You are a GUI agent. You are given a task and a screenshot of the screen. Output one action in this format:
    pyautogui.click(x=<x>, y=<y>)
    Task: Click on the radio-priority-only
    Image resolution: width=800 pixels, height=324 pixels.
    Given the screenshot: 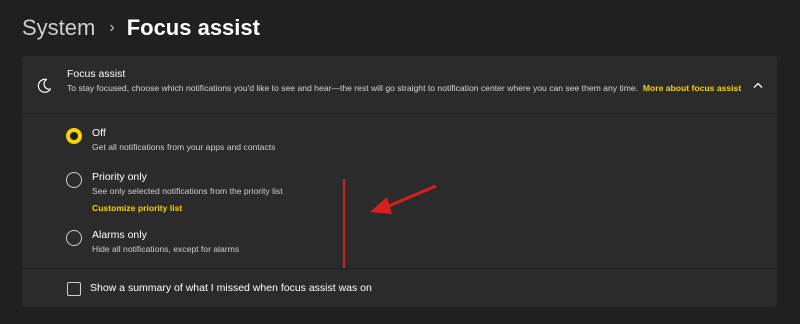 What is the action you would take?
    pyautogui.click(x=74, y=180)
    